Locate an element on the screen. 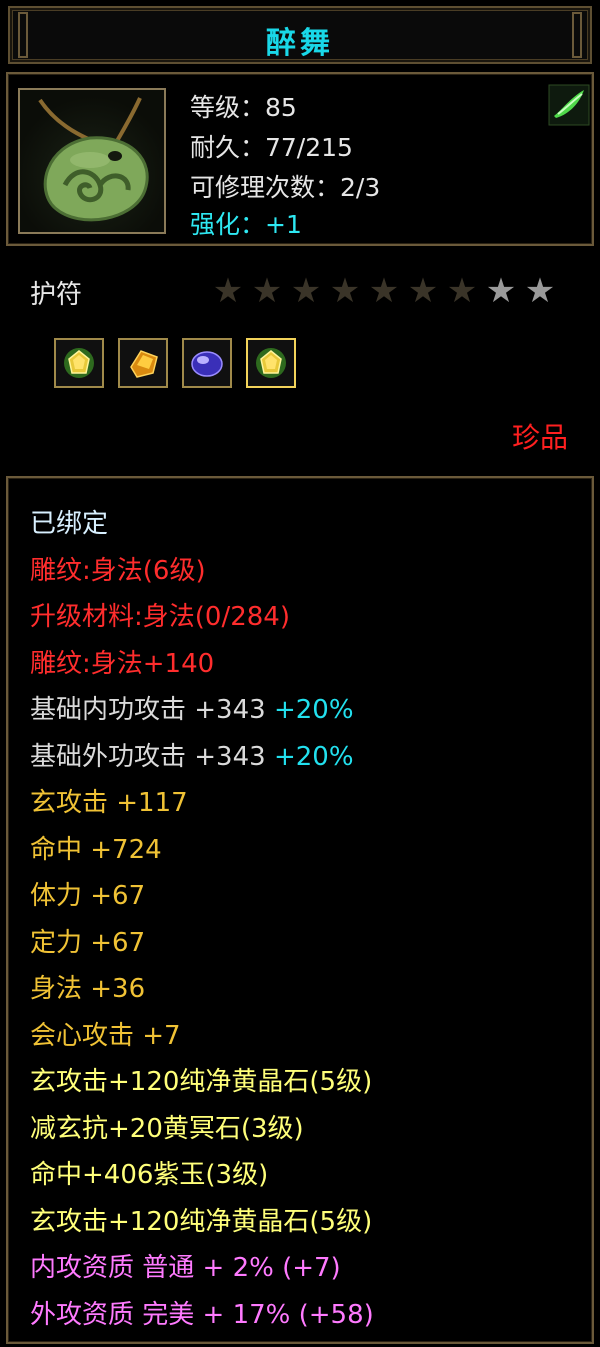 This screenshot has height=1347, width=600. item-level: 等级：85 is located at coordinates (243, 107).